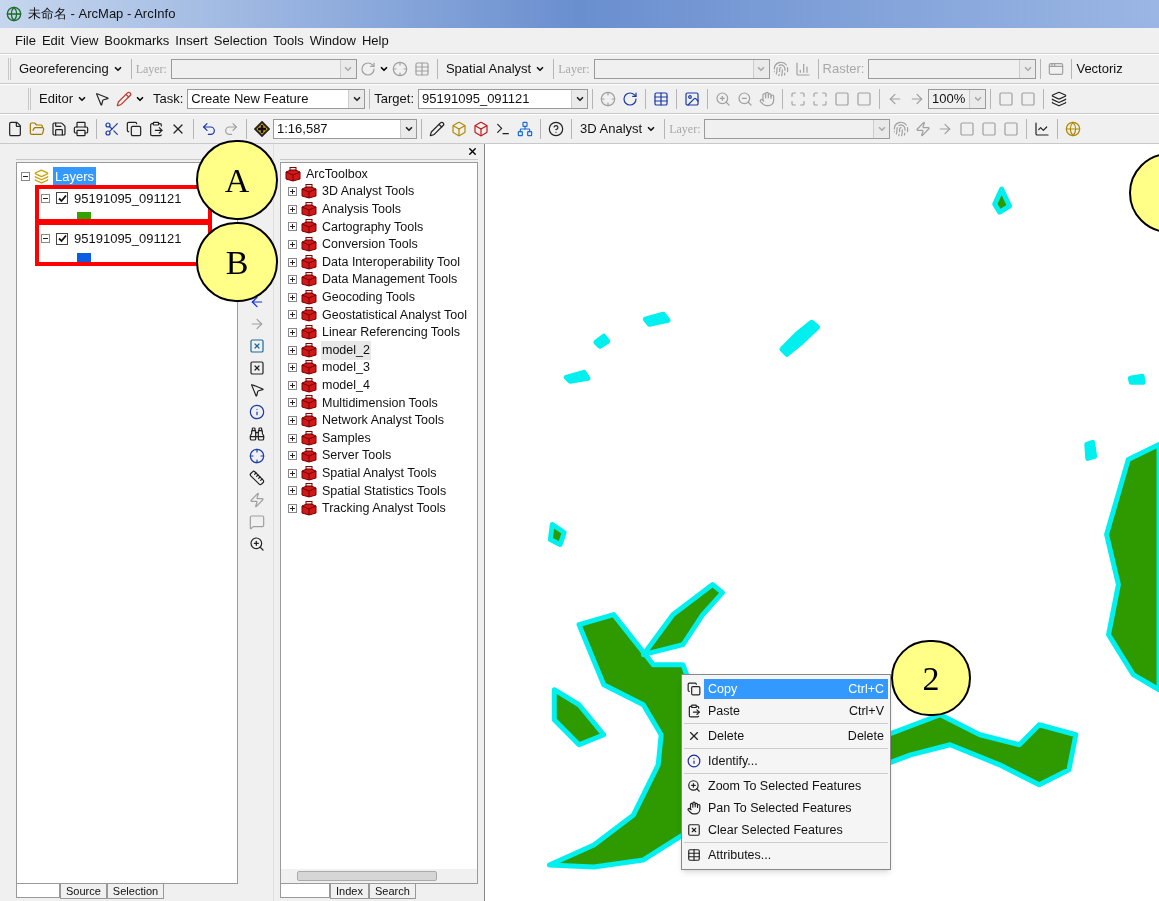 The width and height of the screenshot is (1159, 901). What do you see at coordinates (796, 808) in the screenshot?
I see `menu-item: Pan To Selected Features` at bounding box center [796, 808].